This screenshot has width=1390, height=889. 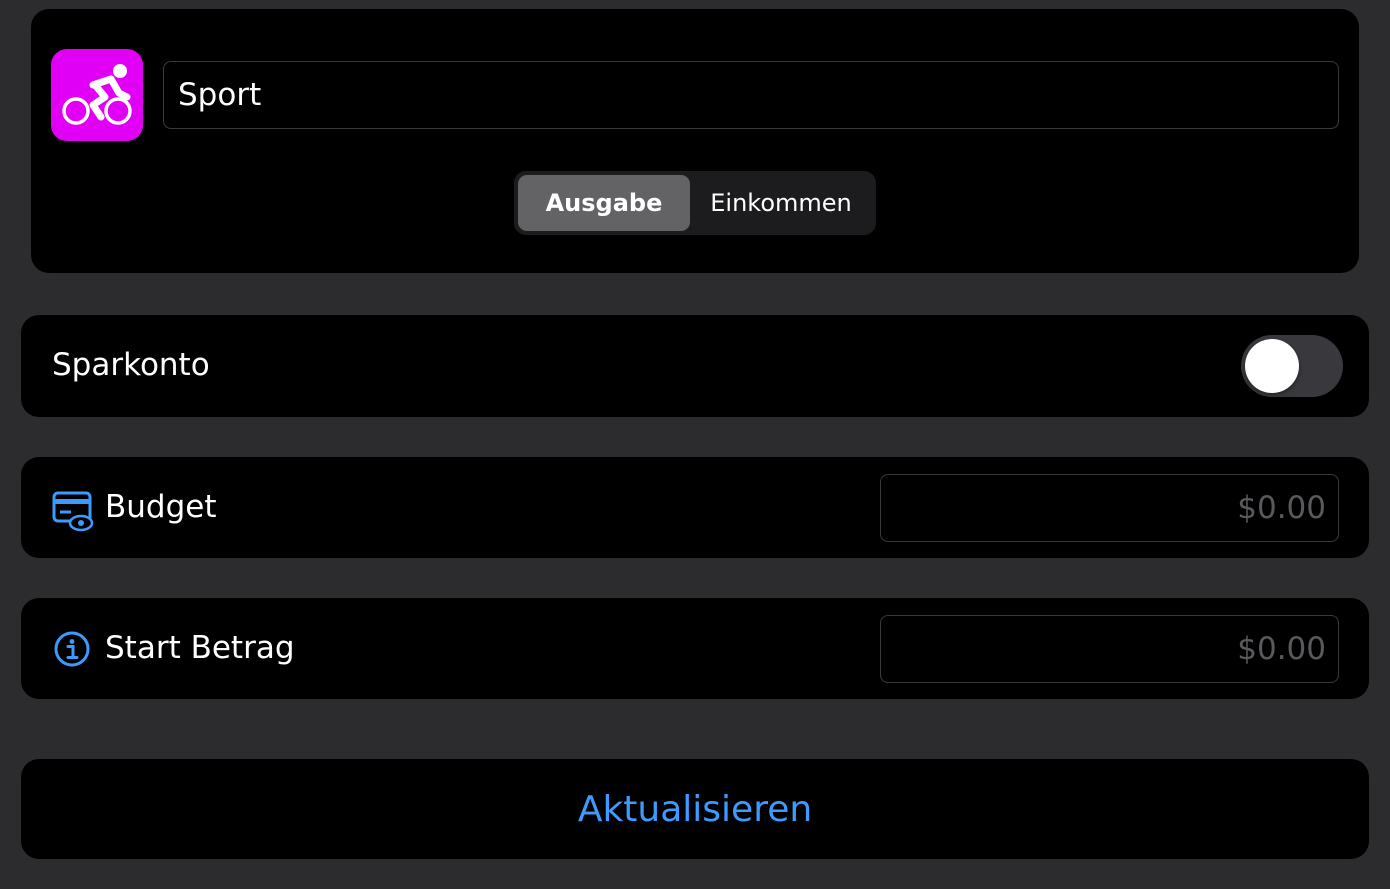 What do you see at coordinates (72, 649) in the screenshot?
I see `info-circle-icon` at bounding box center [72, 649].